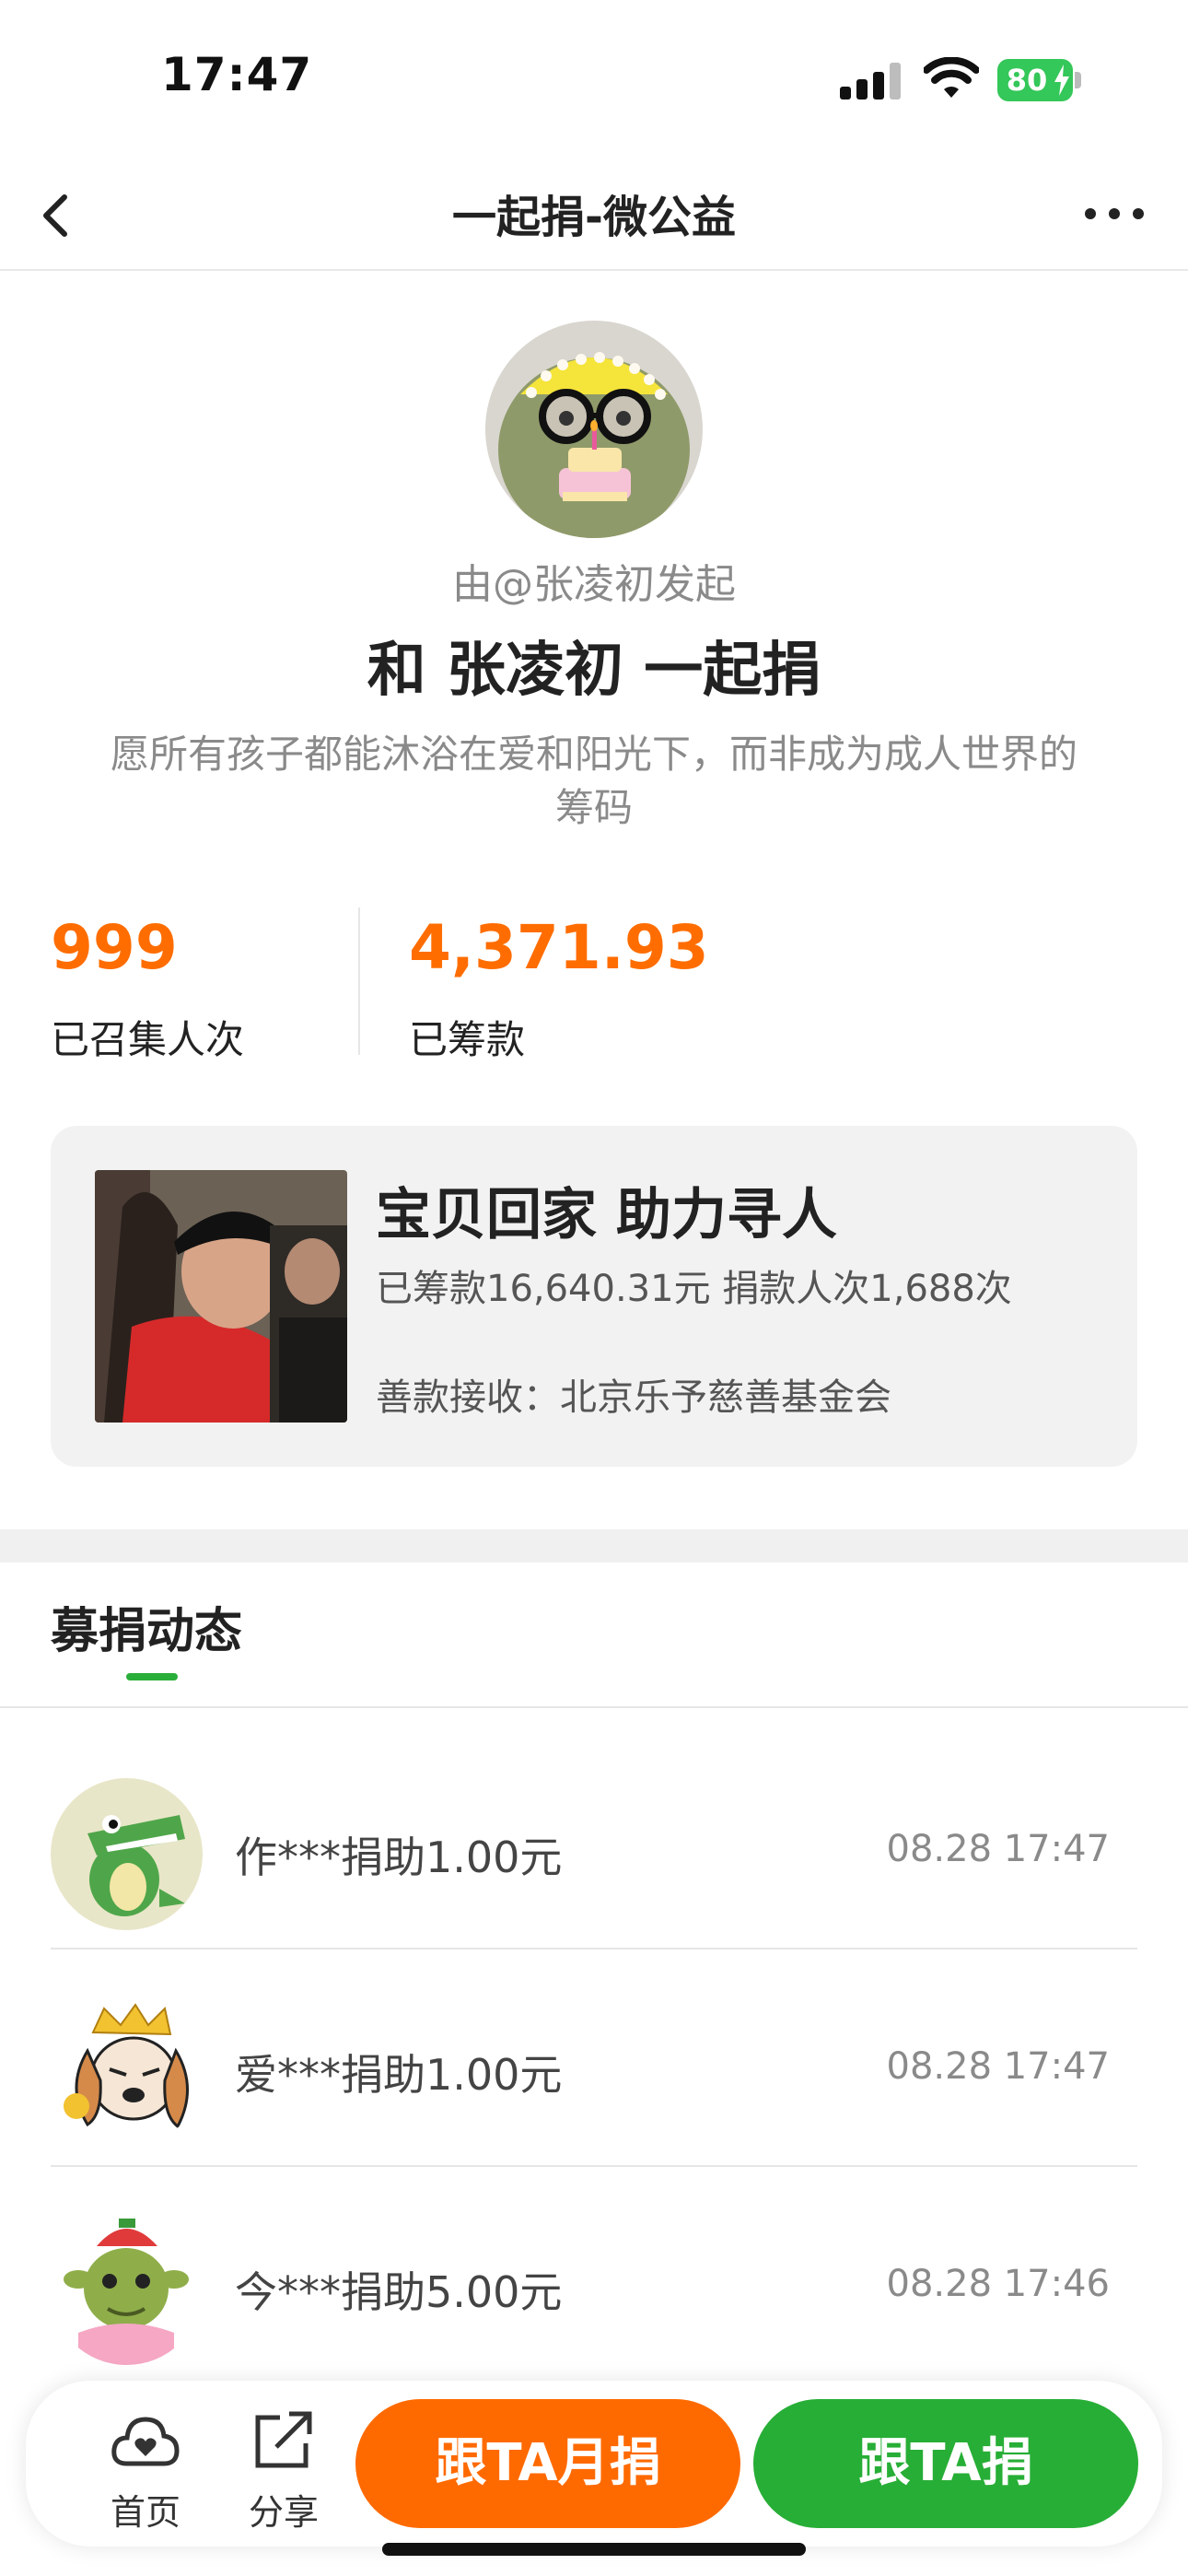 The height and width of the screenshot is (2576, 1188). I want to click on feed-tab-donations: 募捐动态, so click(146, 1626).